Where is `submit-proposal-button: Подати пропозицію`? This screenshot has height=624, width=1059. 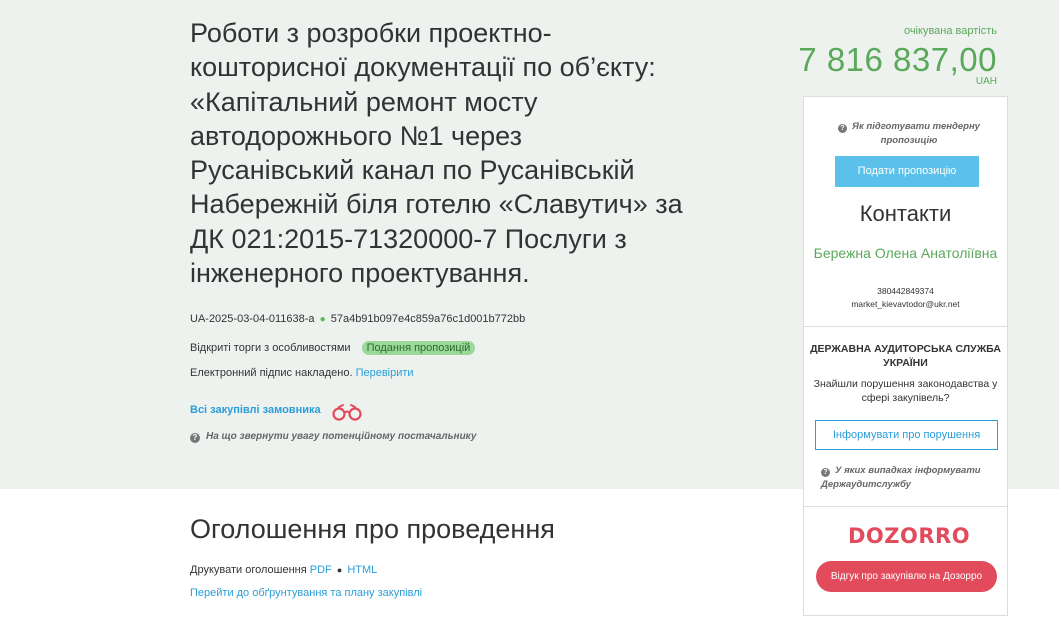
submit-proposal-button: Подати пропозицію is located at coordinates (907, 171).